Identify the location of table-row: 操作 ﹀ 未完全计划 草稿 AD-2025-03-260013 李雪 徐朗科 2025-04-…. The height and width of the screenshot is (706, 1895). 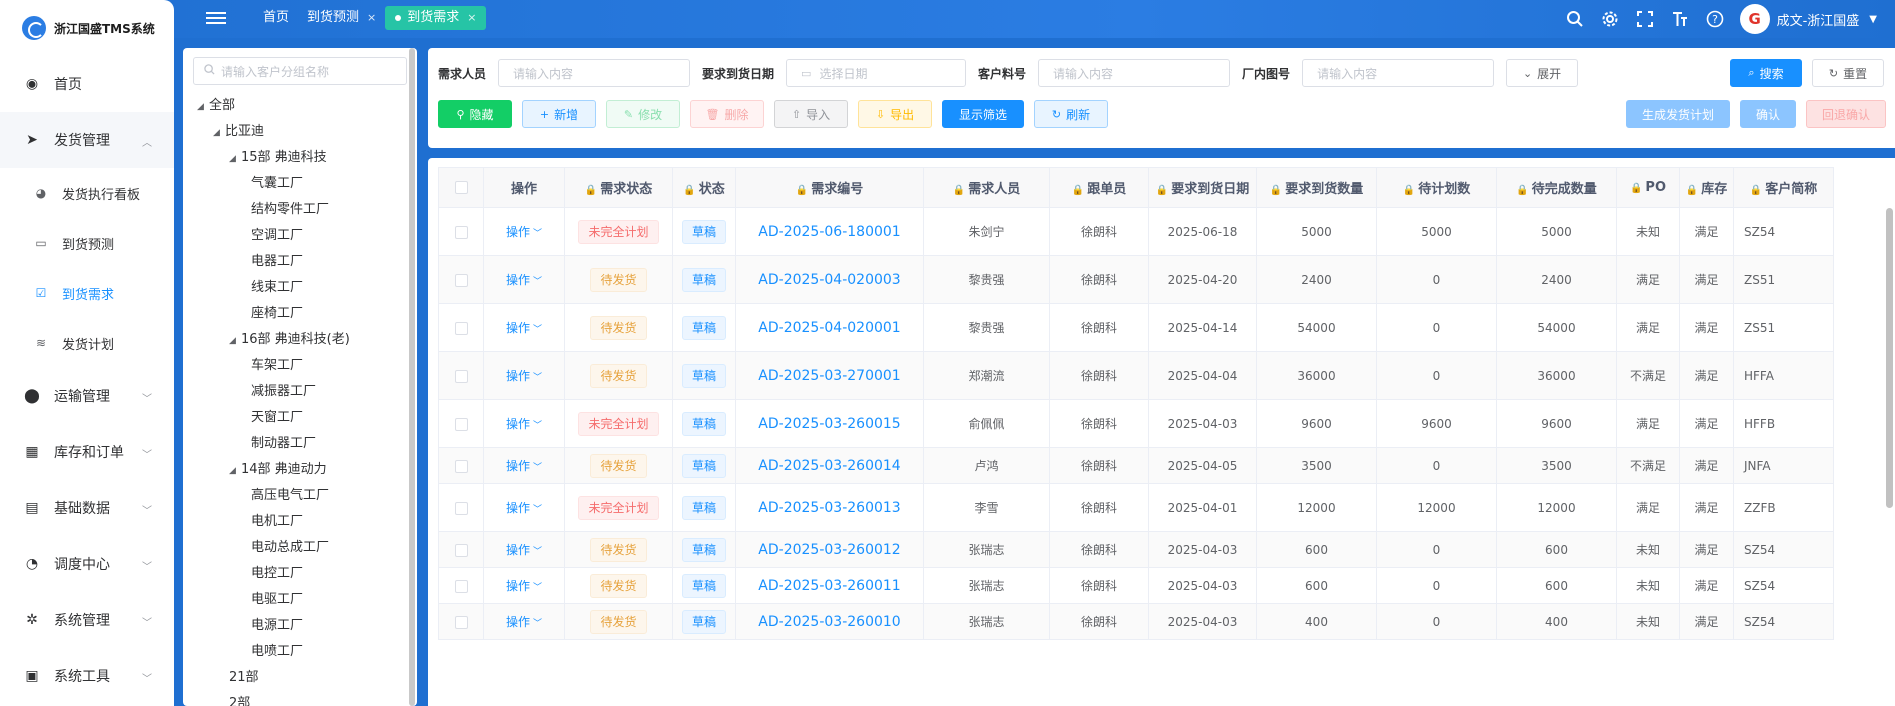
(1136, 507).